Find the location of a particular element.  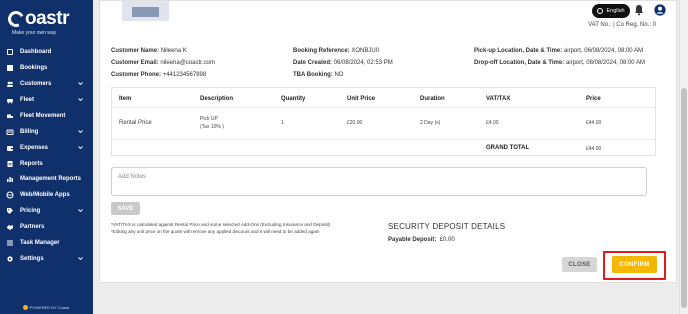

customer-email: Customer Email: nileena@coastr.com is located at coordinates (163, 63).